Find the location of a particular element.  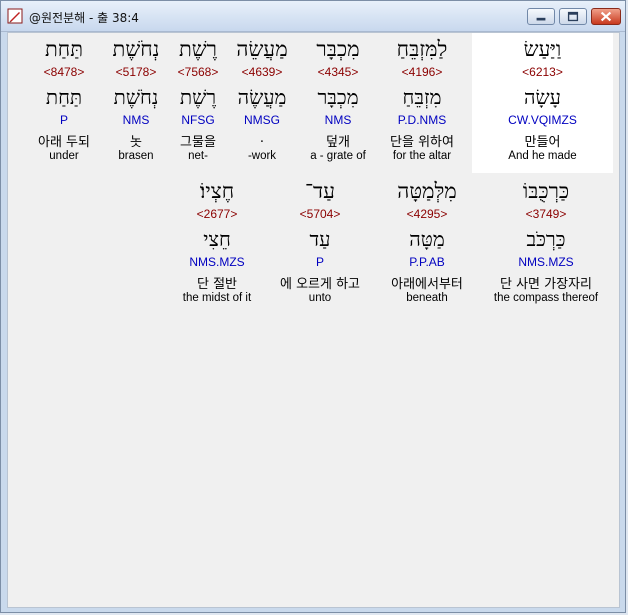

hebrew-lemma: מַעֲשֶׂה is located at coordinates (262, 97).